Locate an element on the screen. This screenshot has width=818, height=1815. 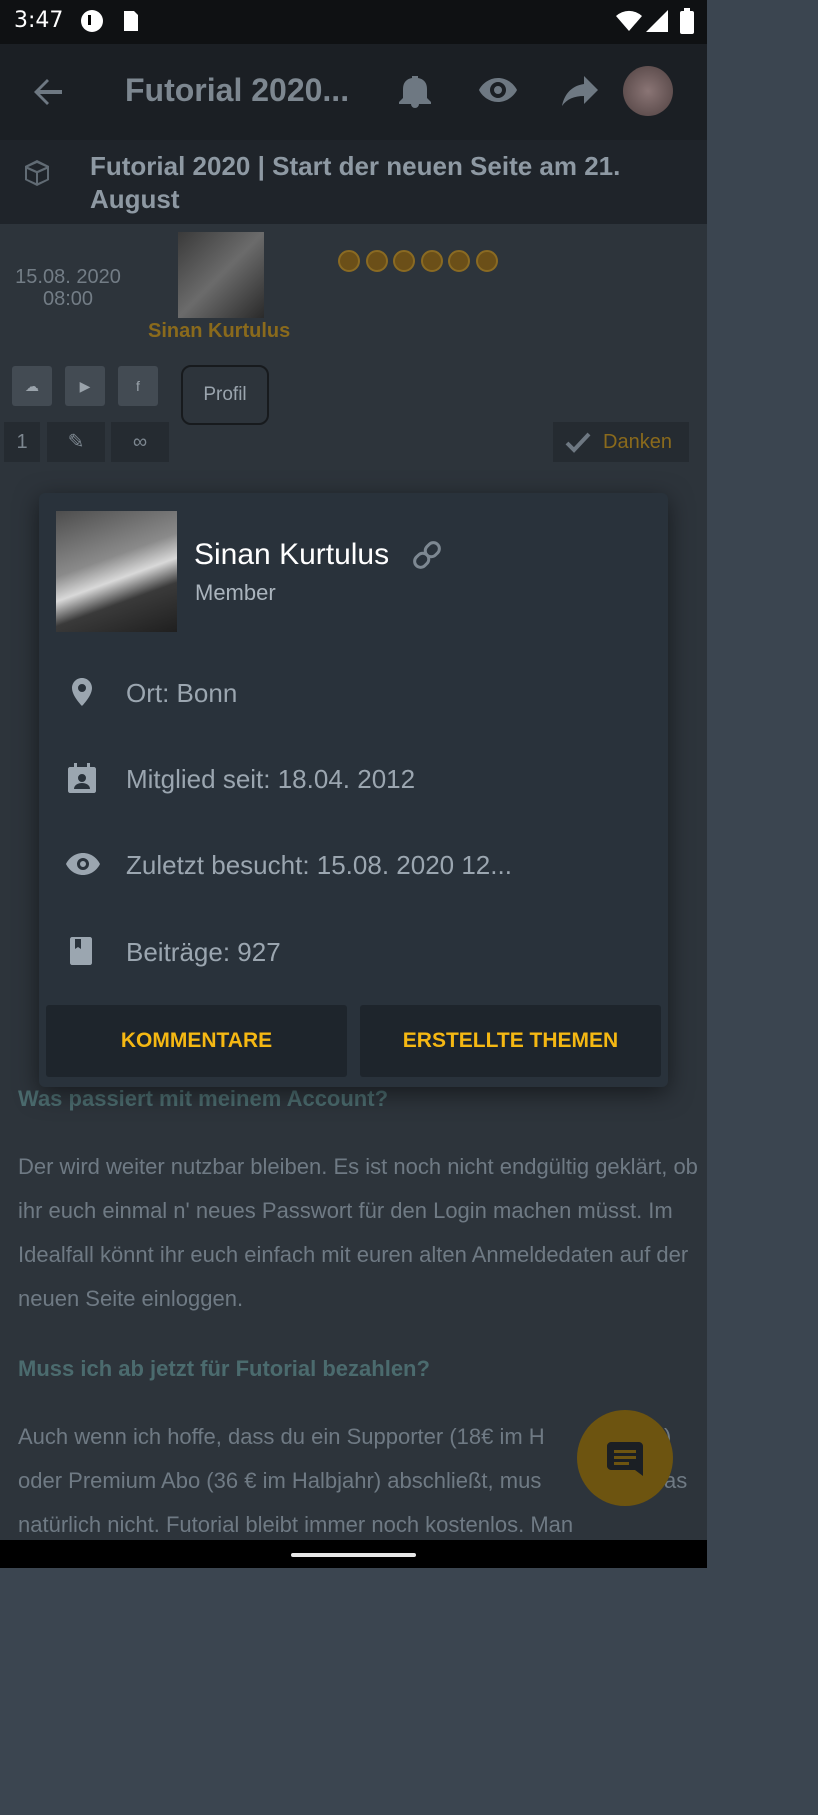
edit-button: ✎ is located at coordinates (76, 442).